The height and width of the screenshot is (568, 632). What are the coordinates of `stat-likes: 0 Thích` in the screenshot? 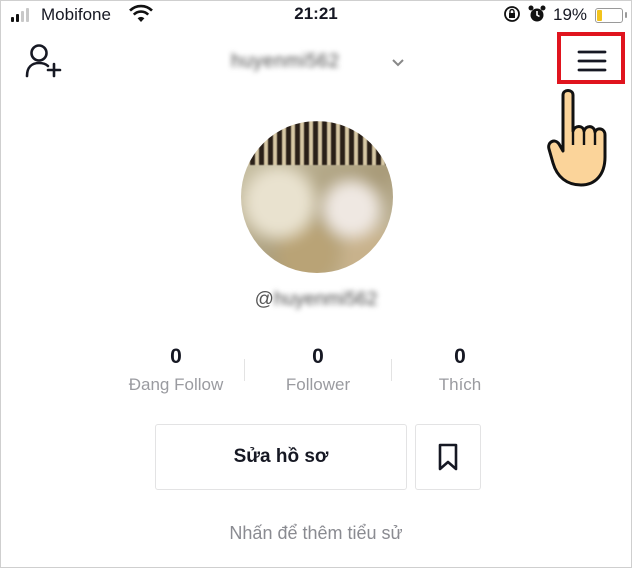 It's located at (460, 370).